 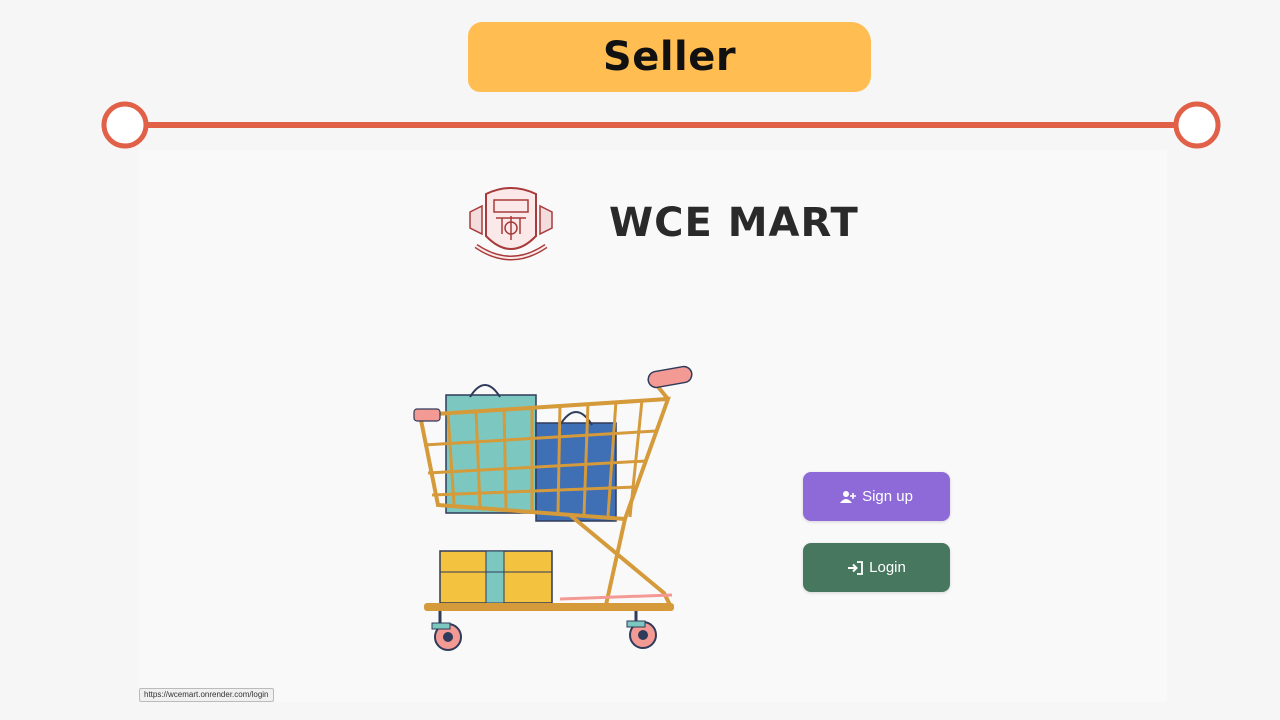 I want to click on timeline-bar, so click(x=661, y=125).